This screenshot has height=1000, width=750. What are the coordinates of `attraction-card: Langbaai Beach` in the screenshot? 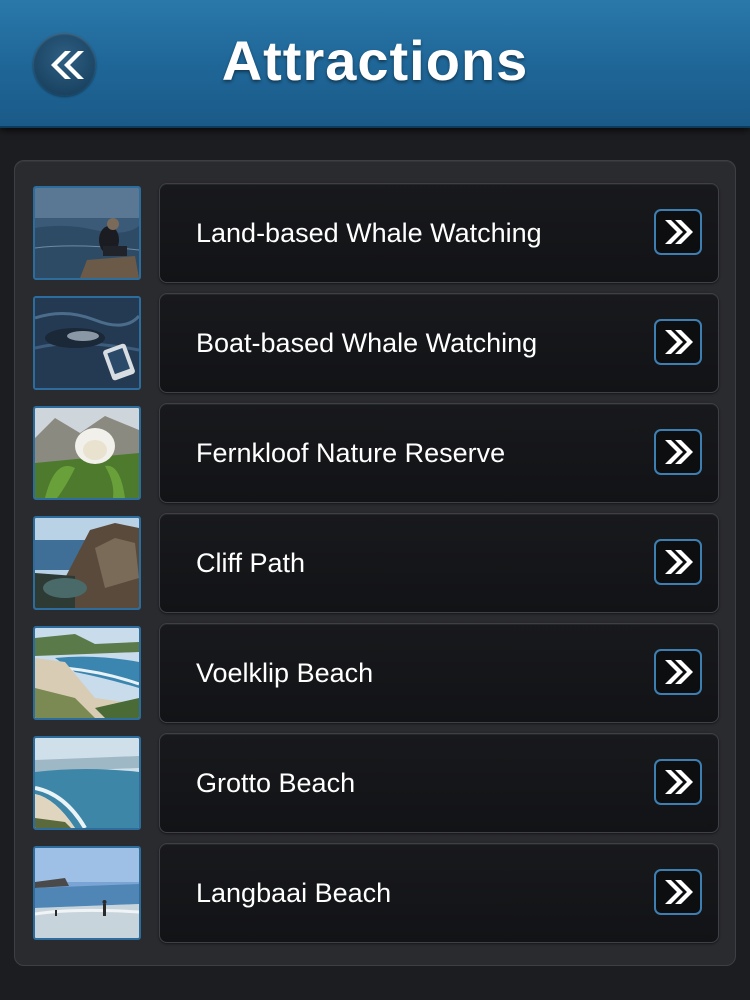 It's located at (439, 893).